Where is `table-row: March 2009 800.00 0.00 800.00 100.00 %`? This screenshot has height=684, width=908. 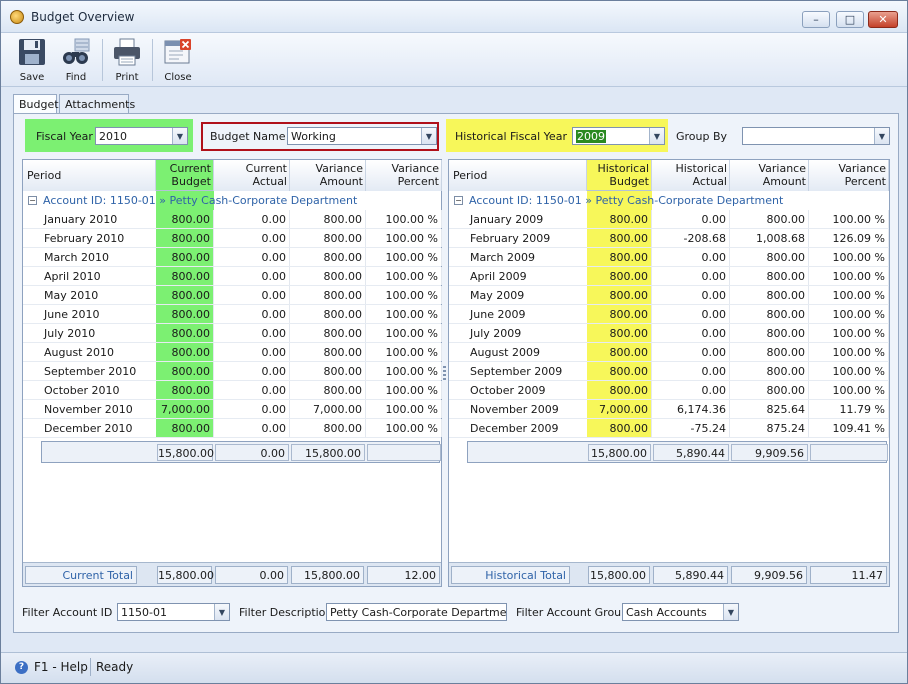
table-row: March 2009 800.00 0.00 800.00 100.00 % is located at coordinates (669, 257).